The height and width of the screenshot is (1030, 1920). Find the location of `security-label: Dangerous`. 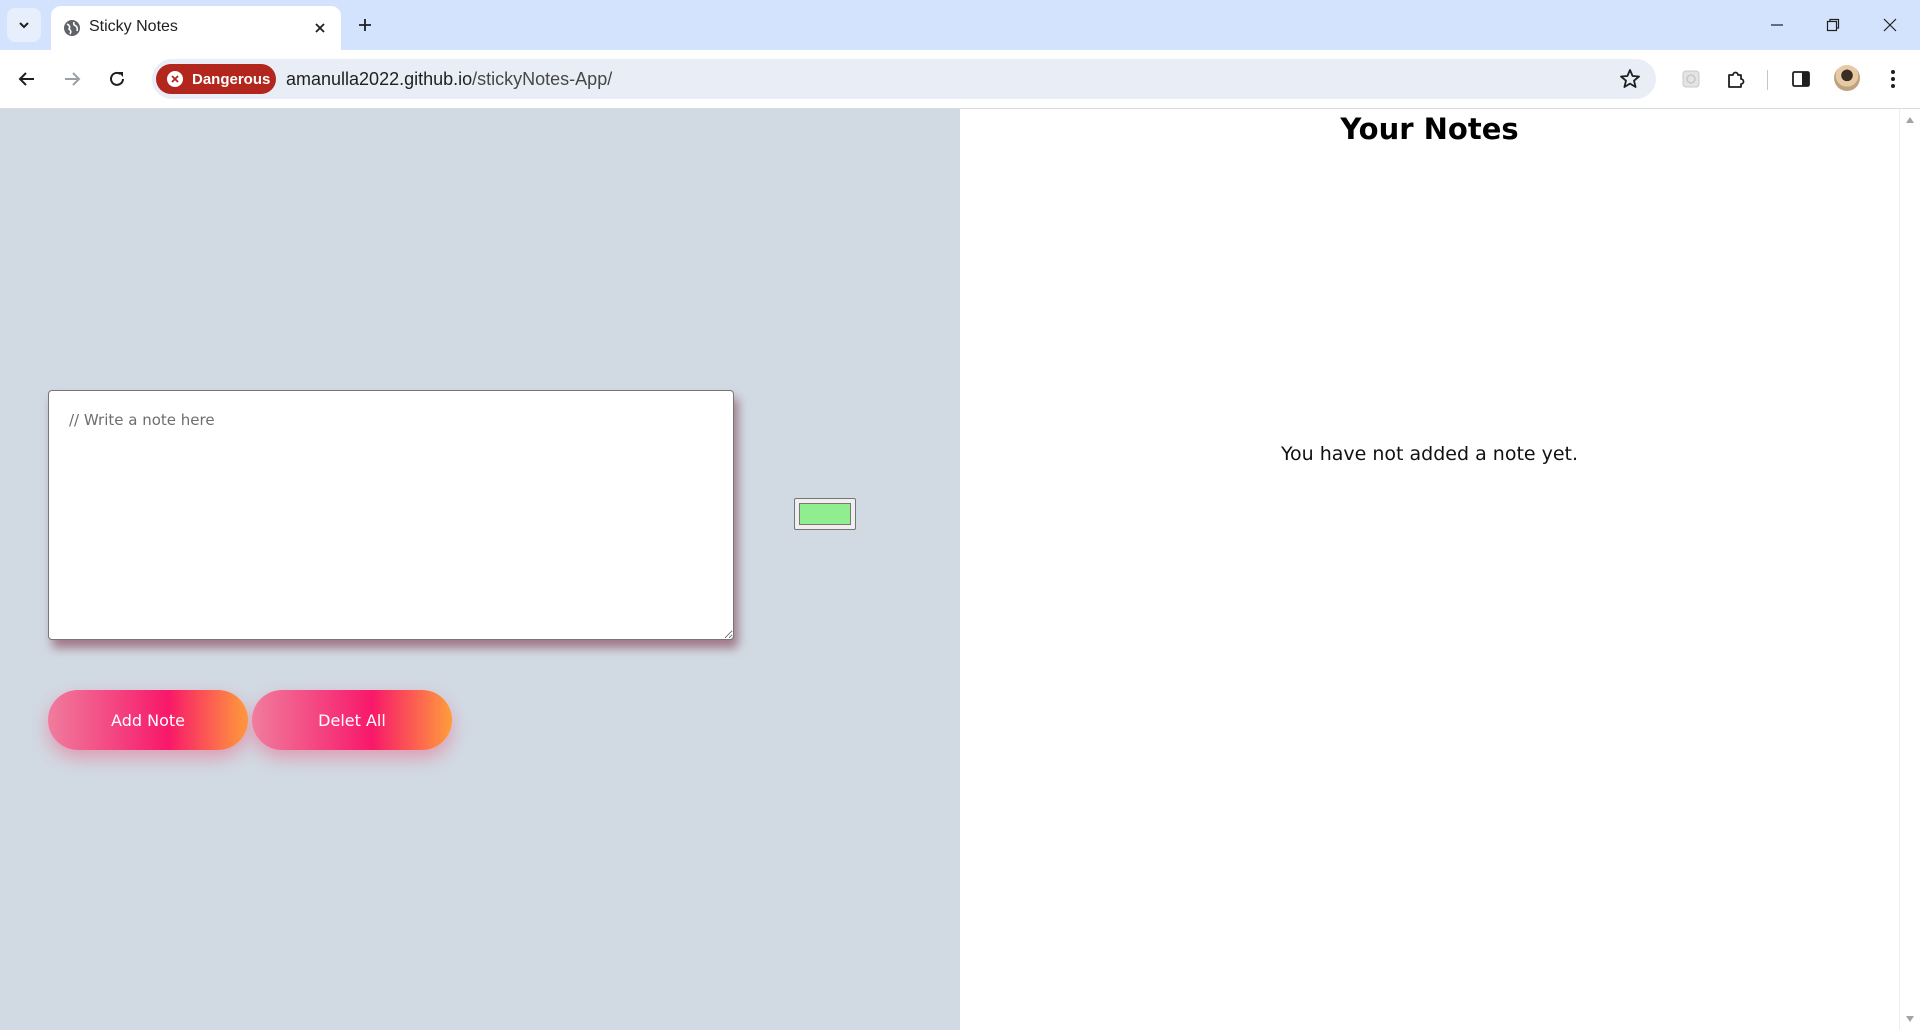

security-label: Dangerous is located at coordinates (231, 79).